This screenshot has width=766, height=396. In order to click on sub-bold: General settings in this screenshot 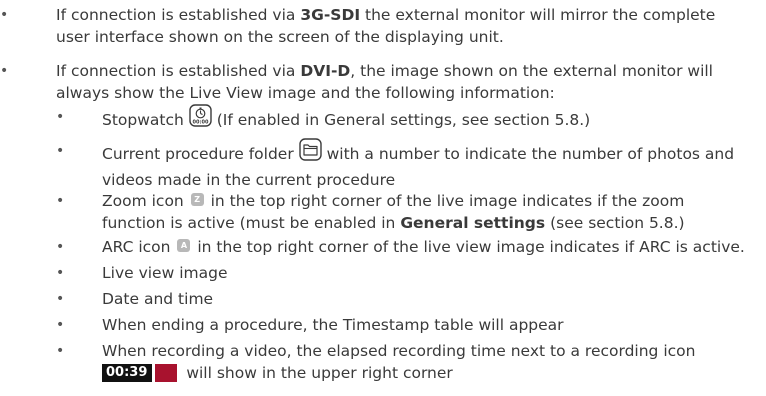, I will do `click(473, 223)`.